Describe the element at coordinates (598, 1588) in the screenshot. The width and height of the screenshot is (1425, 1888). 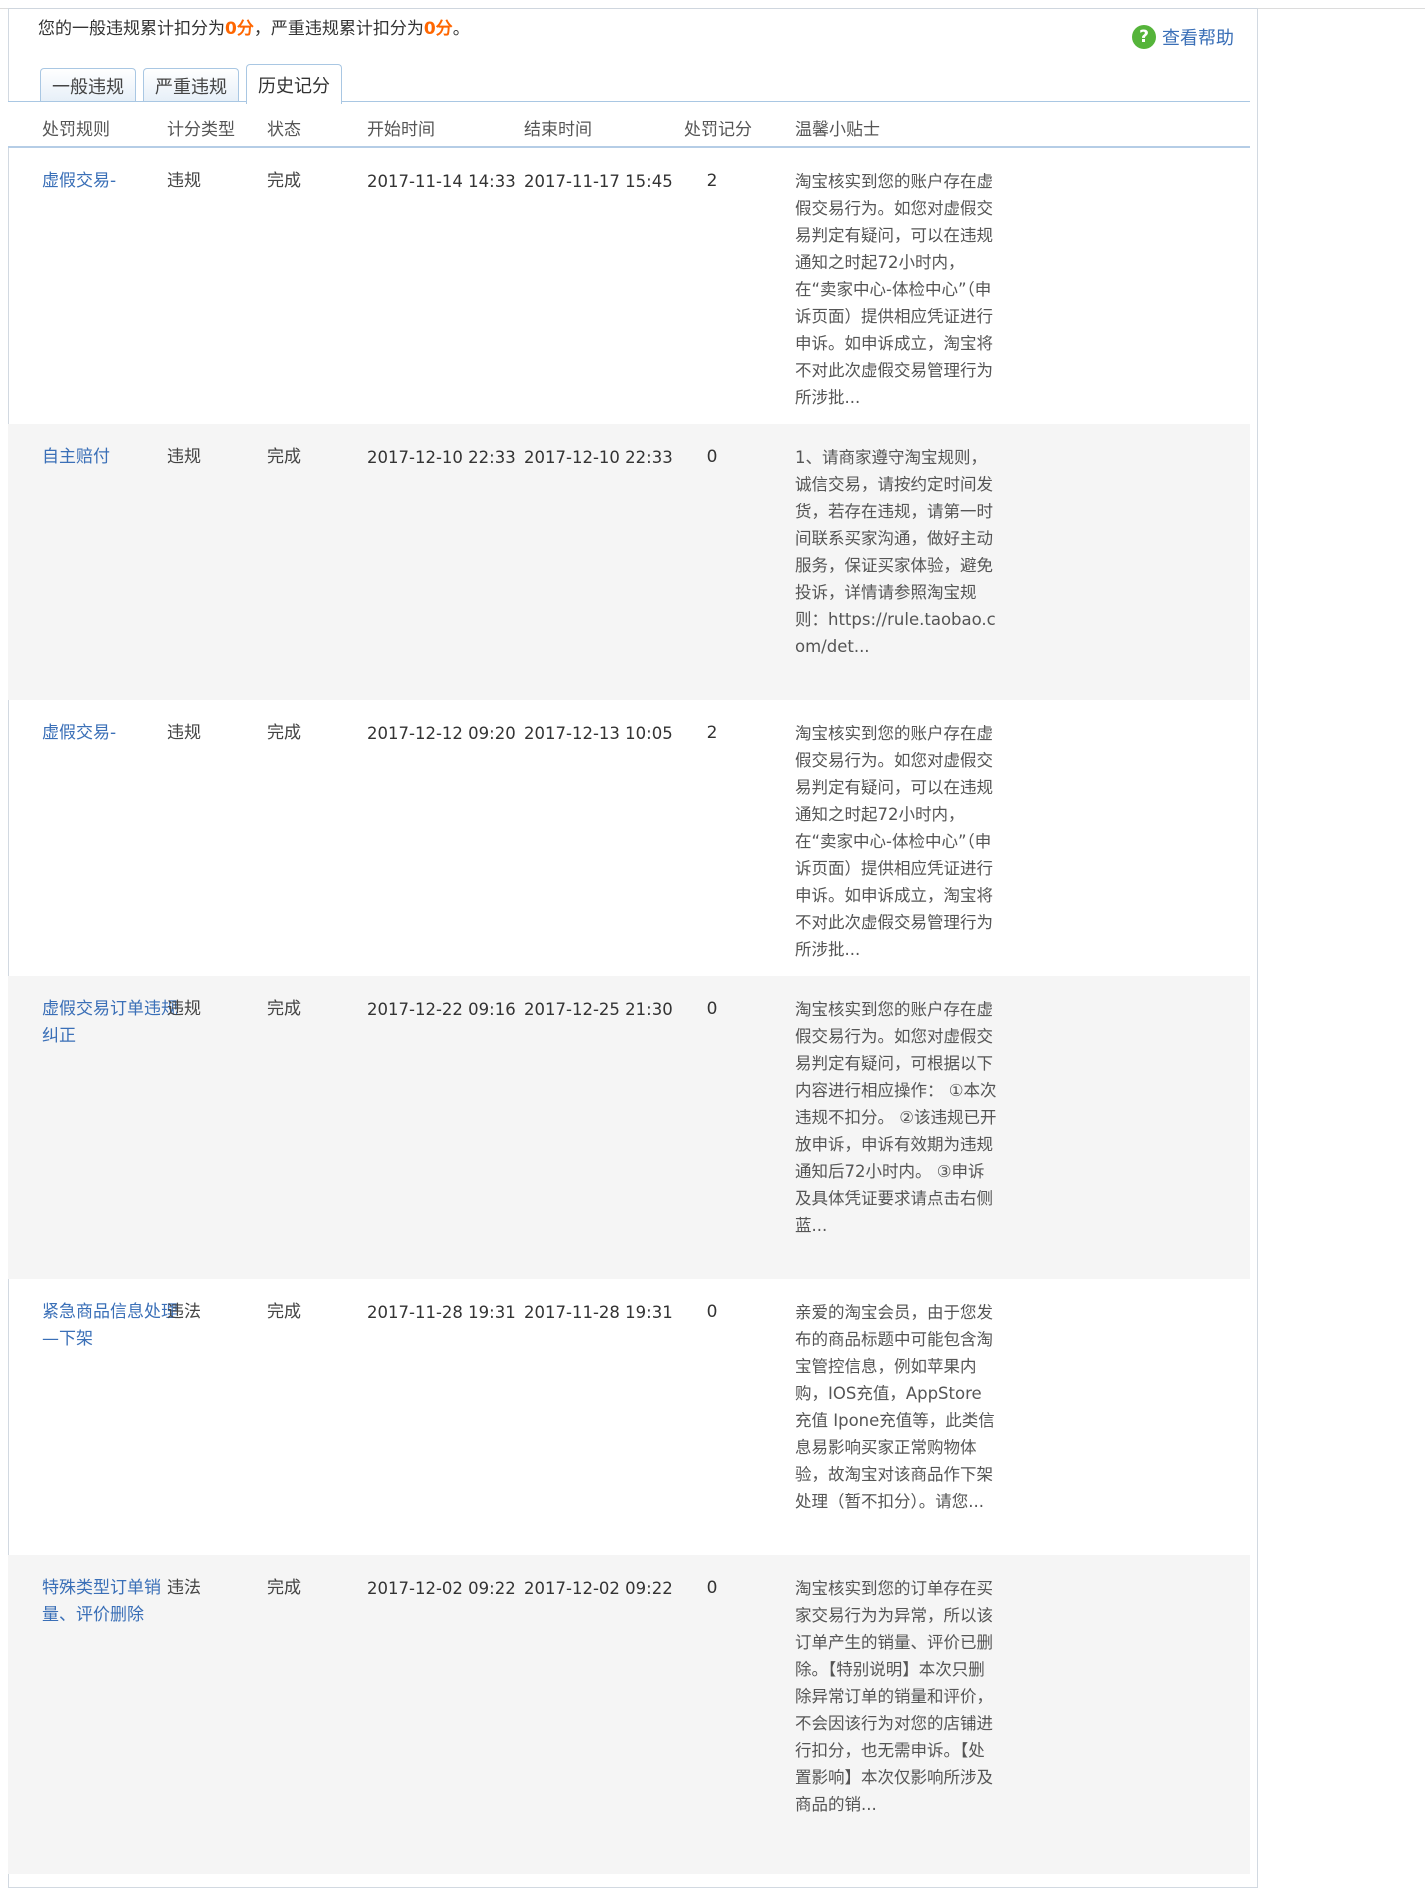
I see `row-end-time: 2017-12-02 09:22` at that location.